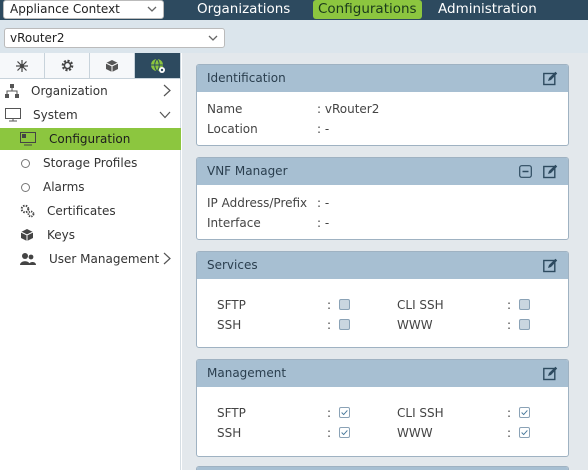 This screenshot has width=588, height=470. Describe the element at coordinates (81, 211) in the screenshot. I see `sidebar-item-label: Certificates` at that location.